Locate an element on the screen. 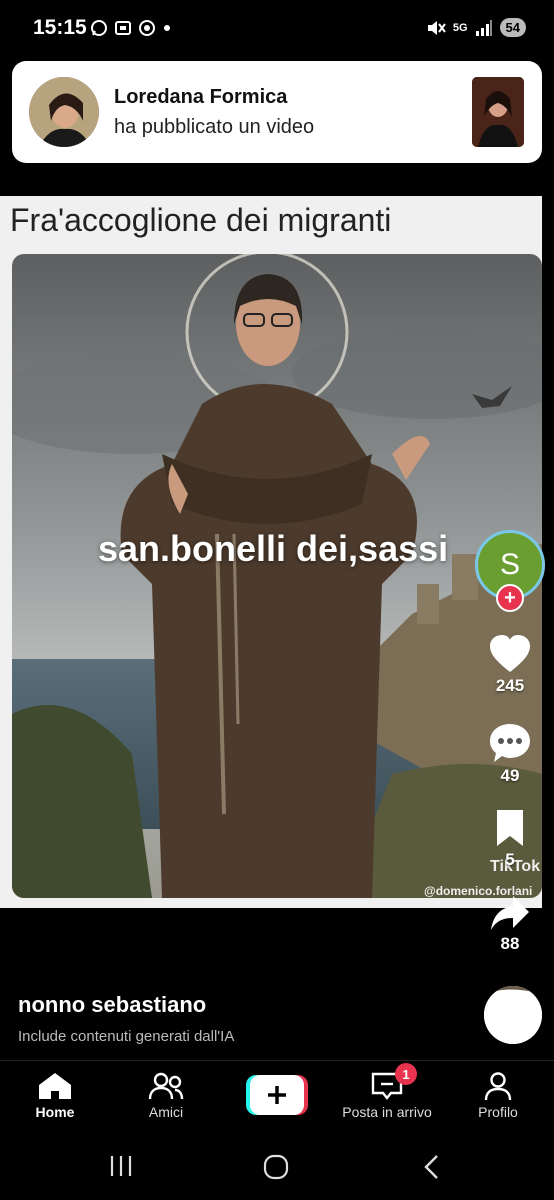  tab-home: Home is located at coordinates (55, 1095).